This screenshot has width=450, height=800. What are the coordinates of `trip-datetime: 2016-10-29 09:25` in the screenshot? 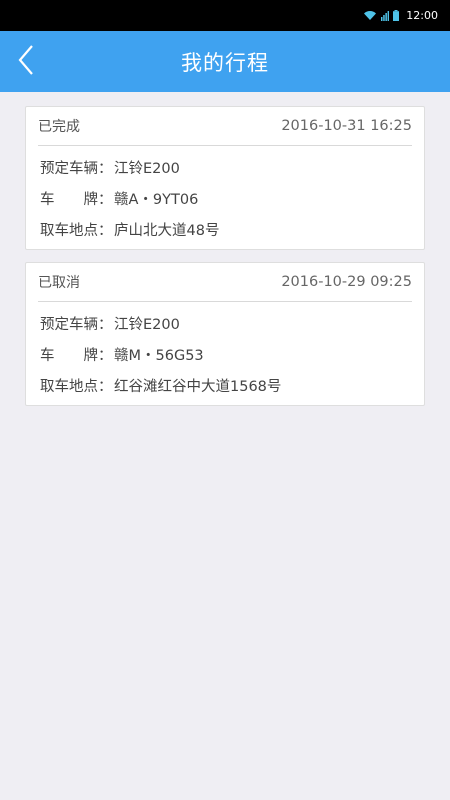 It's located at (346, 282).